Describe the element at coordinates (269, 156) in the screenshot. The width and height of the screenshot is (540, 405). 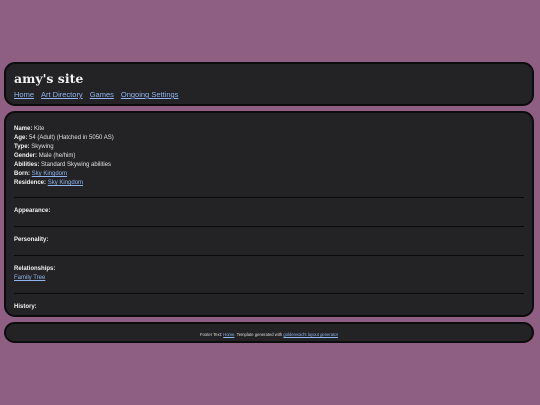
I see `info-gender: Gender: Male (he/him)` at that location.